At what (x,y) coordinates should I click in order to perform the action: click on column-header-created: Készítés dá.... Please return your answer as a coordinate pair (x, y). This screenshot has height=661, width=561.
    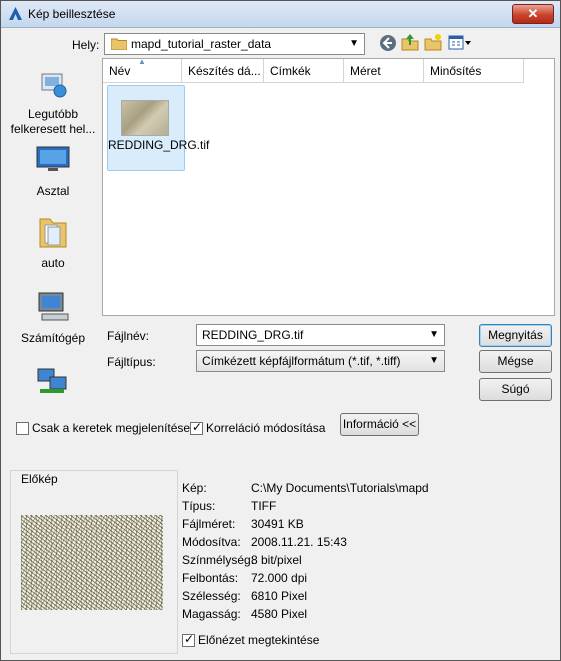
    Looking at the image, I should click on (223, 71).